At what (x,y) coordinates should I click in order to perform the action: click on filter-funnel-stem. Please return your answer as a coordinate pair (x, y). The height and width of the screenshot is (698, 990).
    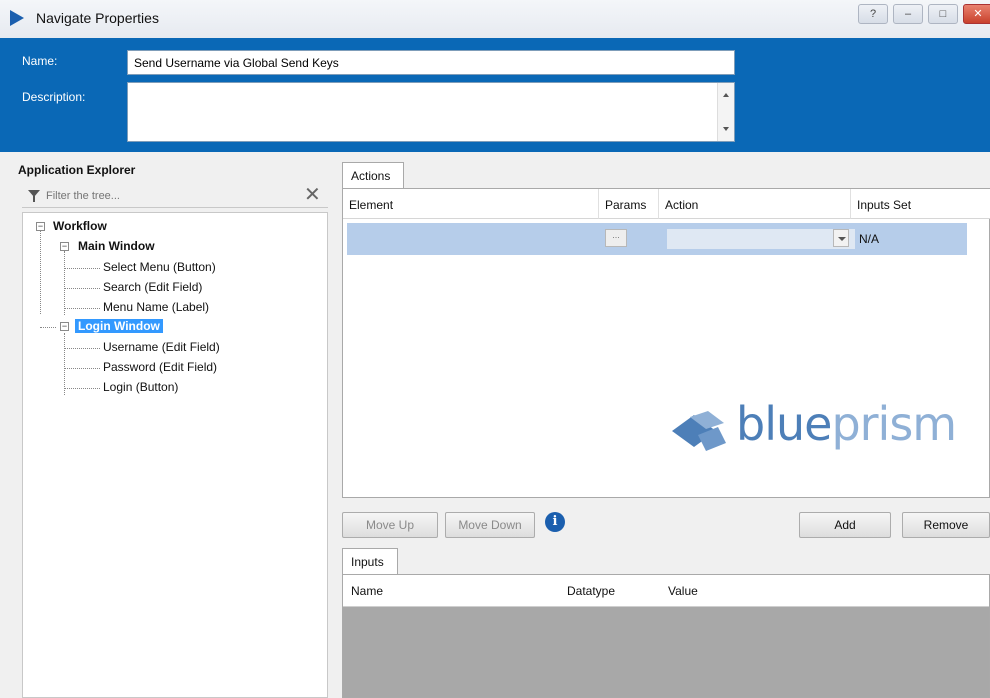
    Looking at the image, I should click on (34, 199).